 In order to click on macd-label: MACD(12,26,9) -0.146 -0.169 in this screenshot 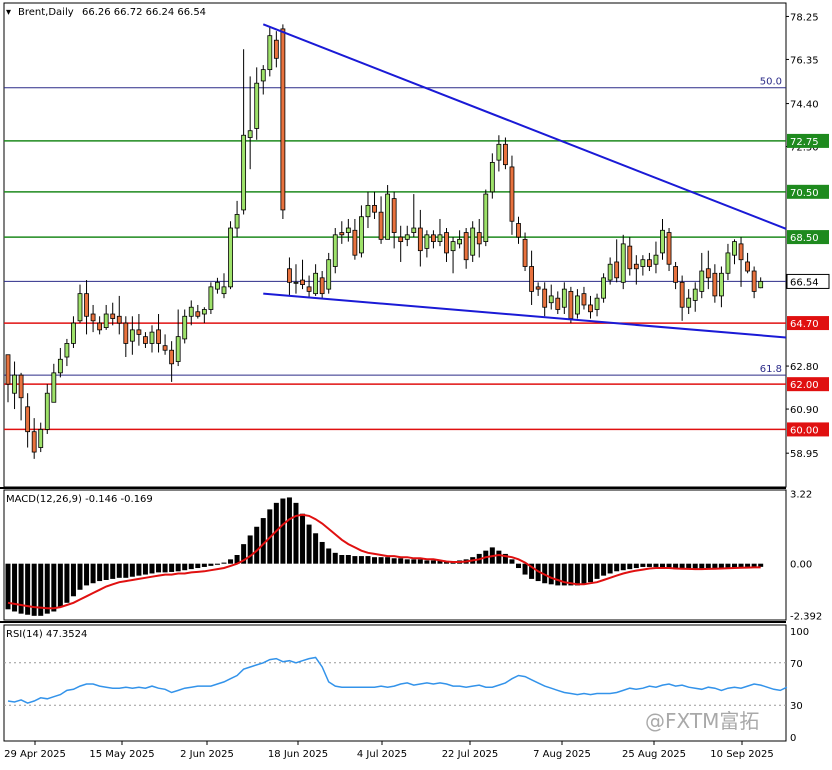, I will do `click(79, 499)`.